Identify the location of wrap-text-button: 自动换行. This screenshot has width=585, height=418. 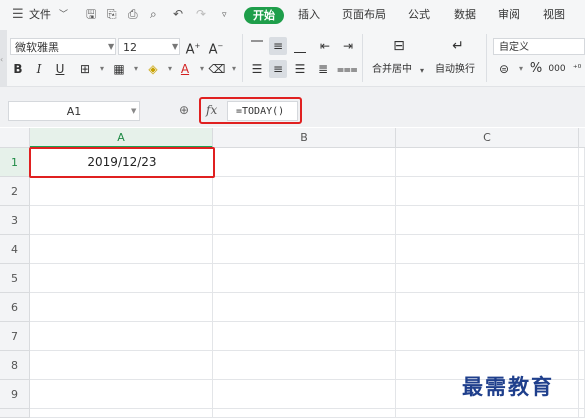
(455, 70).